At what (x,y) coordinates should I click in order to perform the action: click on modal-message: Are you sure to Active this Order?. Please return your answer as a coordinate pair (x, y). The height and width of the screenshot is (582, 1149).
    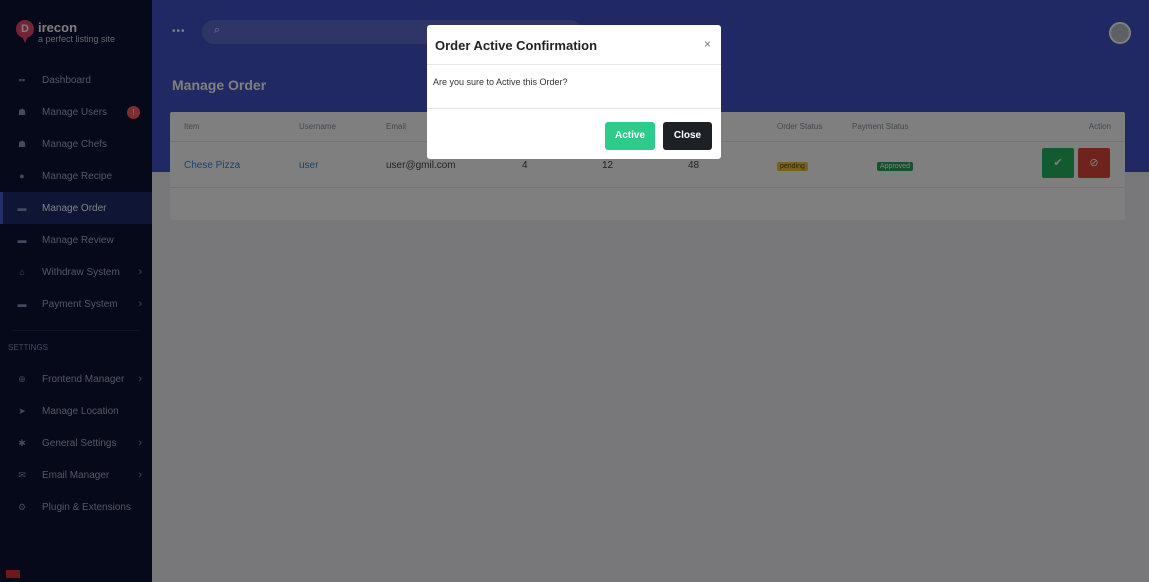
    Looking at the image, I should click on (574, 87).